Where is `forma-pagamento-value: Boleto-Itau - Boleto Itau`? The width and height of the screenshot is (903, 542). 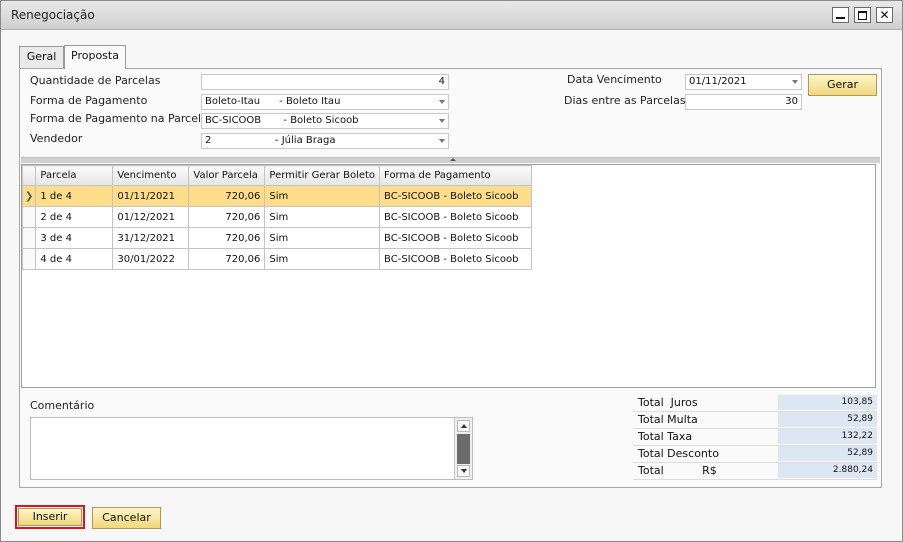 forma-pagamento-value: Boleto-Itau - Boleto Itau is located at coordinates (273, 101).